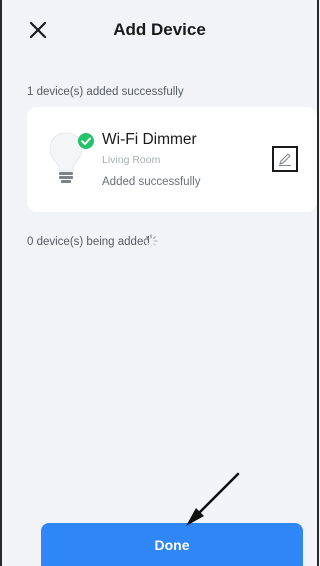 The height and width of the screenshot is (566, 320). I want to click on done-button: Done, so click(172, 544).